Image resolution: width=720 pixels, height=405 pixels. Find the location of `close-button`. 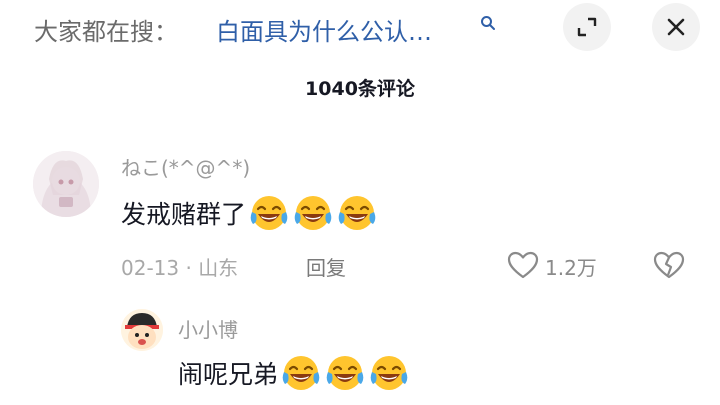

close-button is located at coordinates (676, 27).